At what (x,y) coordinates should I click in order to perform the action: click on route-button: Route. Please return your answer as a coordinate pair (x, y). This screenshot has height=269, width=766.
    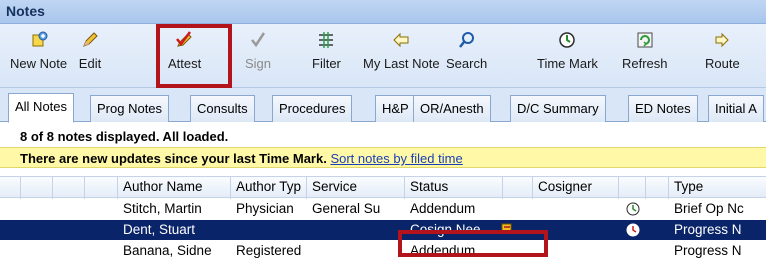
    Looking at the image, I should click on (722, 56).